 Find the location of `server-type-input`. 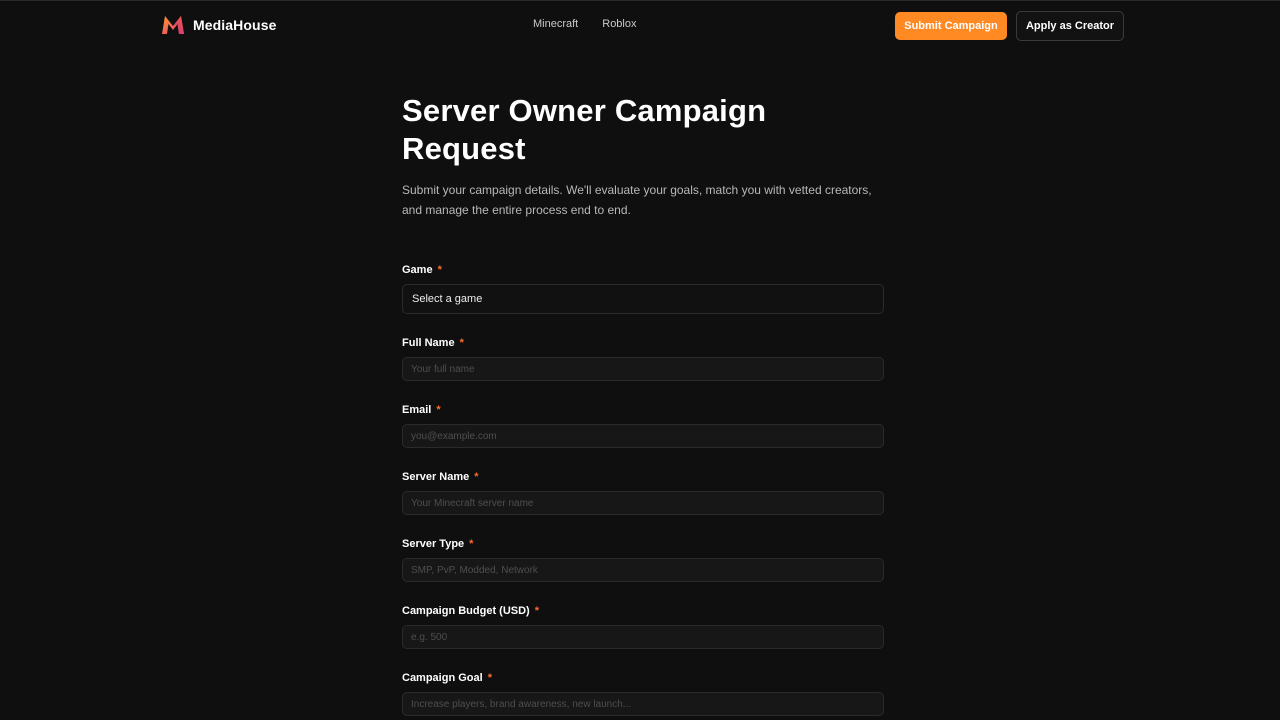

server-type-input is located at coordinates (643, 570).